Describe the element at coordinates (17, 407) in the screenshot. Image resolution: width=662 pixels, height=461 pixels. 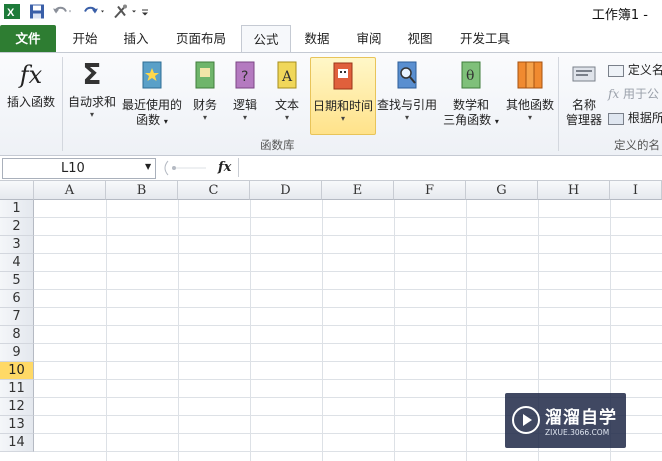
I see `row-header: 12` at that location.